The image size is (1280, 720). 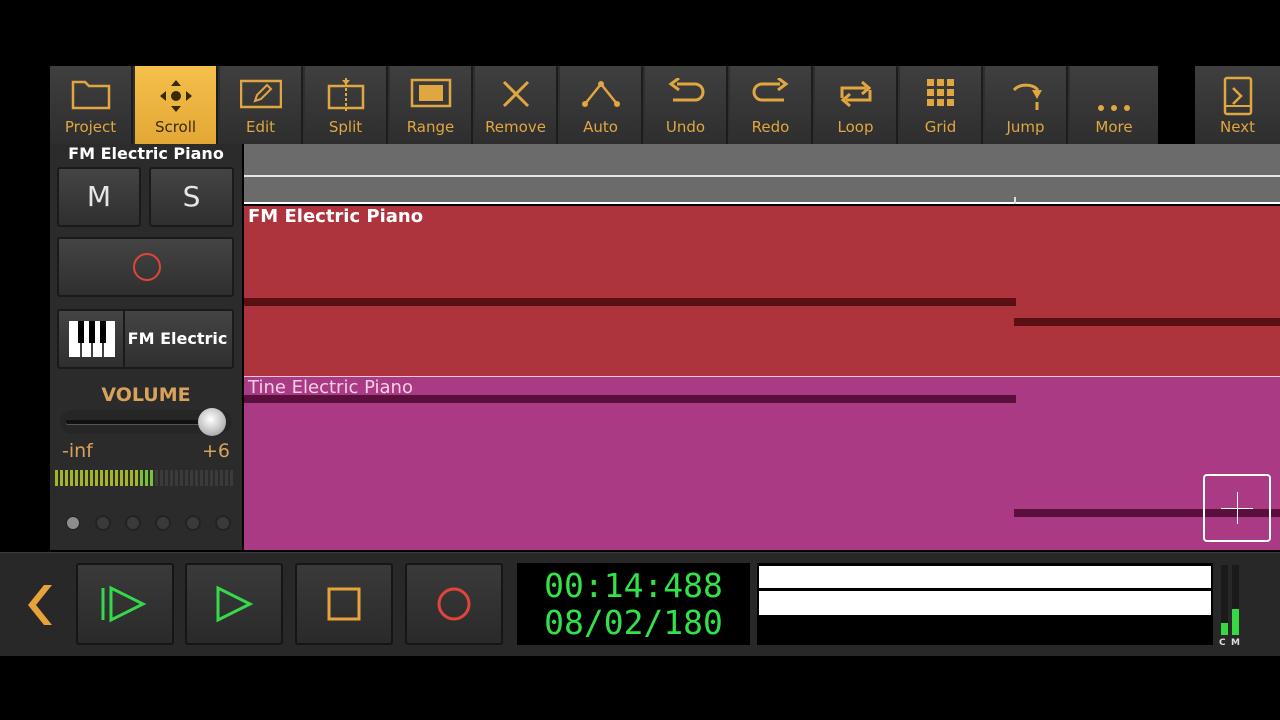 What do you see at coordinates (770, 127) in the screenshot?
I see `redo-label: Redo` at bounding box center [770, 127].